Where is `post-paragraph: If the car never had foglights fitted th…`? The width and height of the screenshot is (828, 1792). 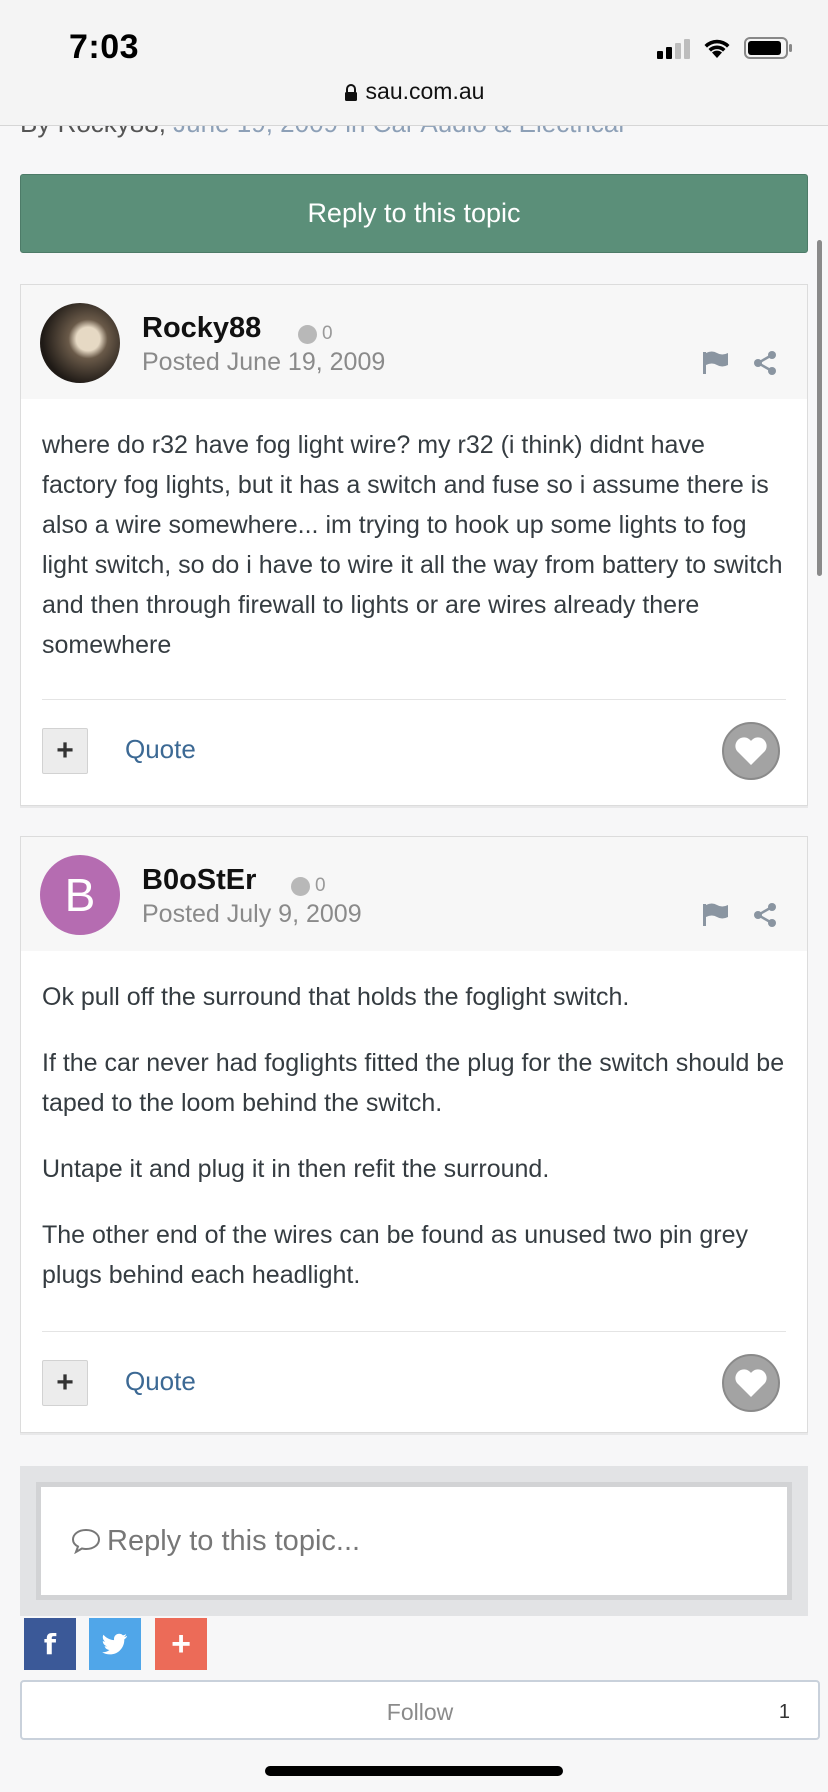 post-paragraph: If the car never had foglights fitted th… is located at coordinates (413, 1083).